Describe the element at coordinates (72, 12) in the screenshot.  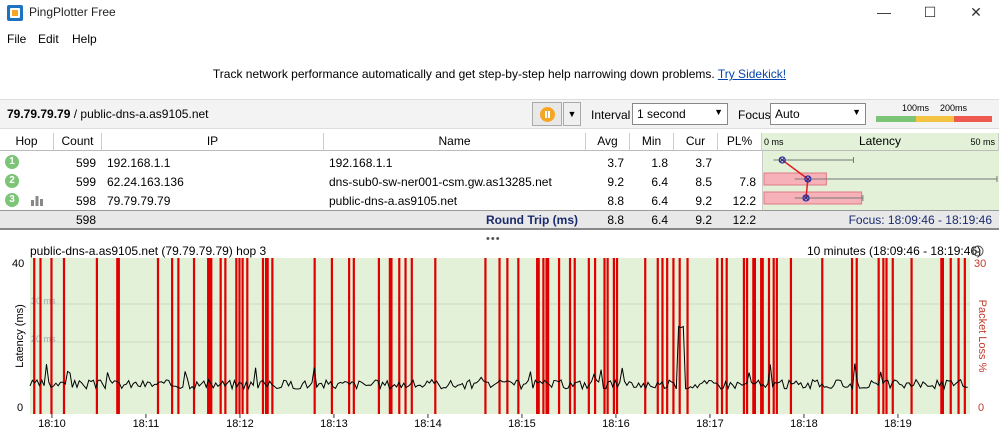
I see `window-title: PingPlotter Free` at that location.